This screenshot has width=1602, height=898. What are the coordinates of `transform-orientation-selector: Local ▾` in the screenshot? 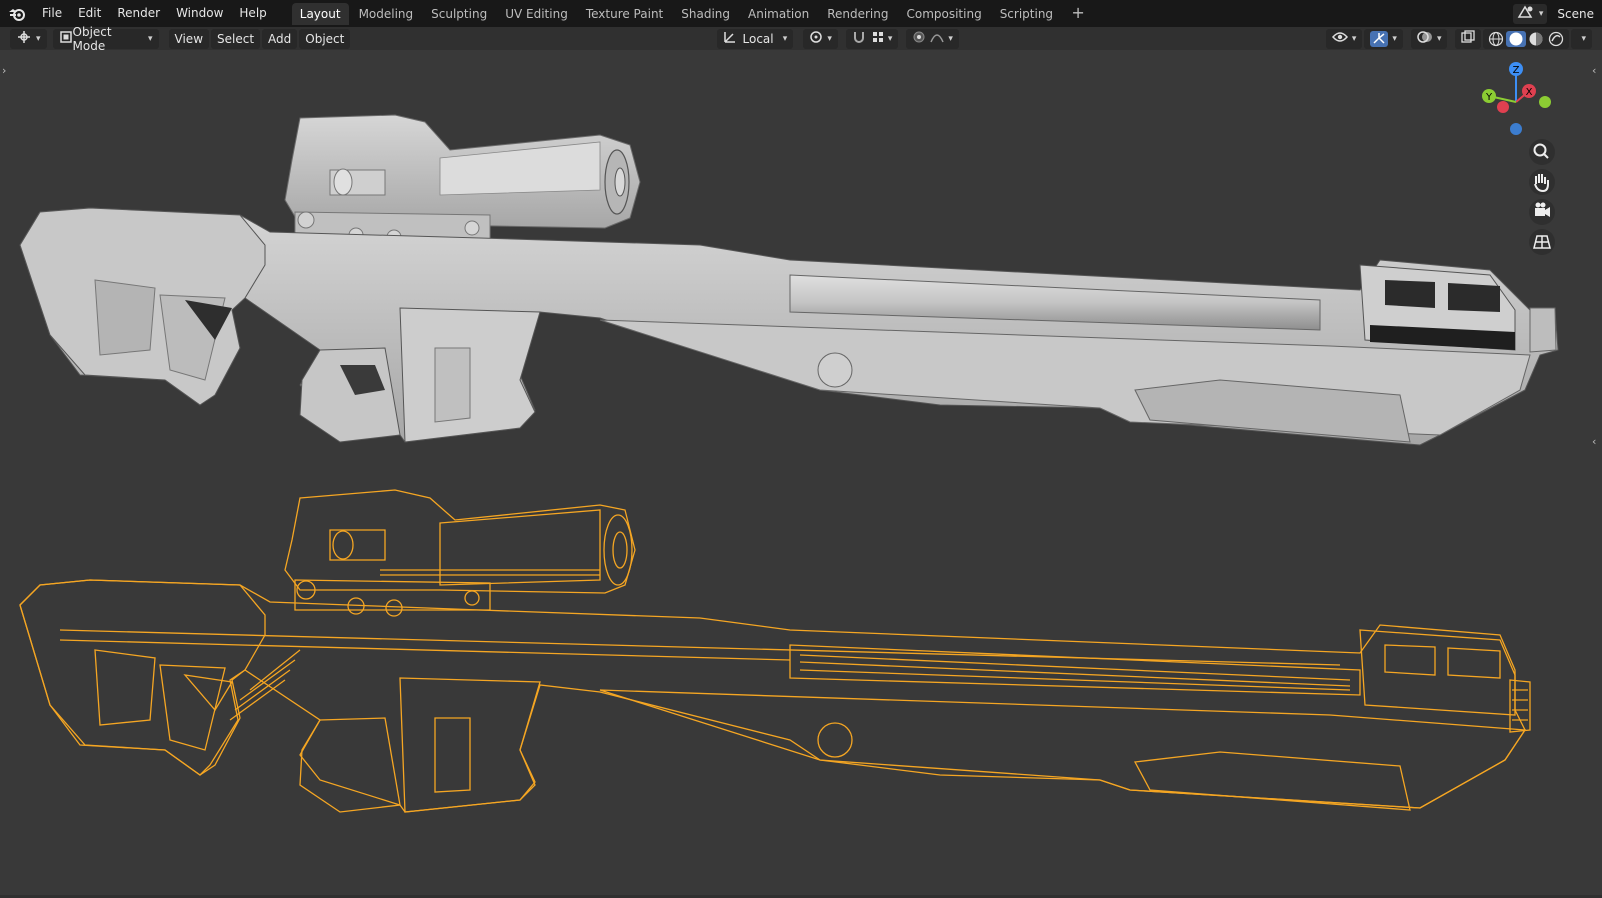 It's located at (755, 38).